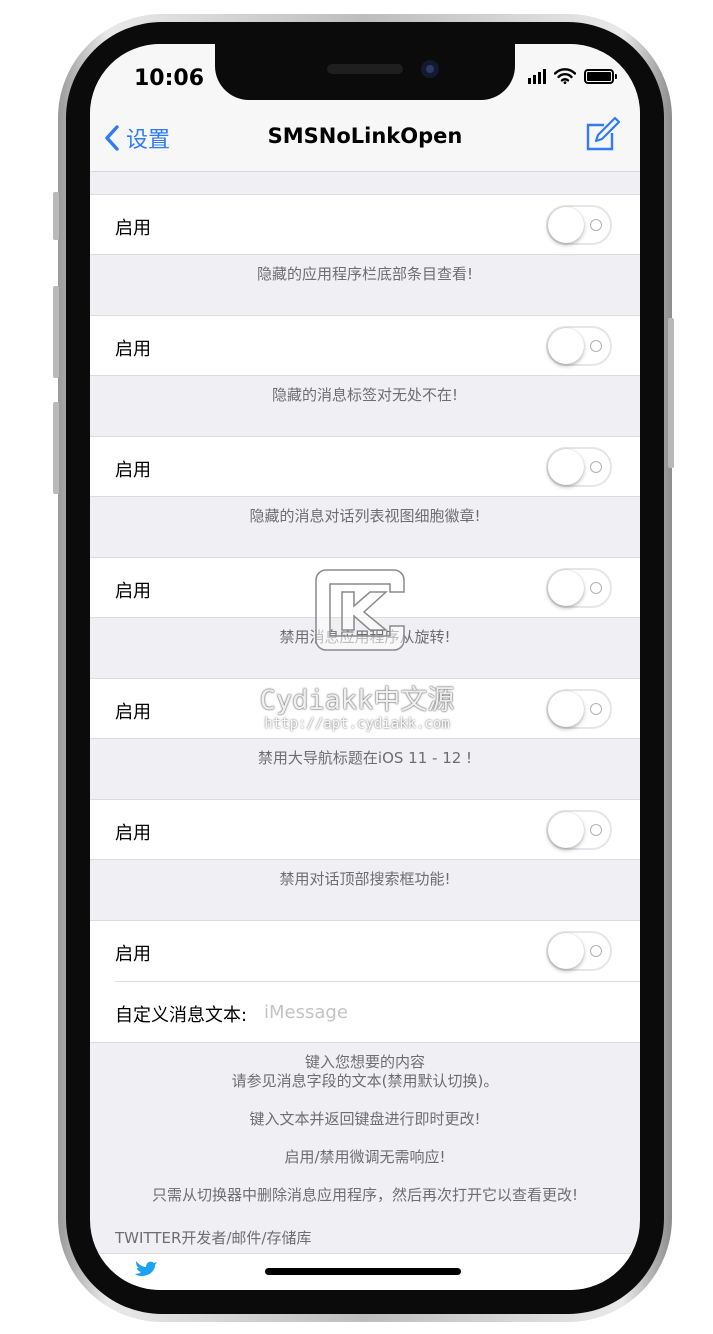  What do you see at coordinates (365, 637) in the screenshot?
I see `section-footer: 禁用消息应用程序从旋转!` at bounding box center [365, 637].